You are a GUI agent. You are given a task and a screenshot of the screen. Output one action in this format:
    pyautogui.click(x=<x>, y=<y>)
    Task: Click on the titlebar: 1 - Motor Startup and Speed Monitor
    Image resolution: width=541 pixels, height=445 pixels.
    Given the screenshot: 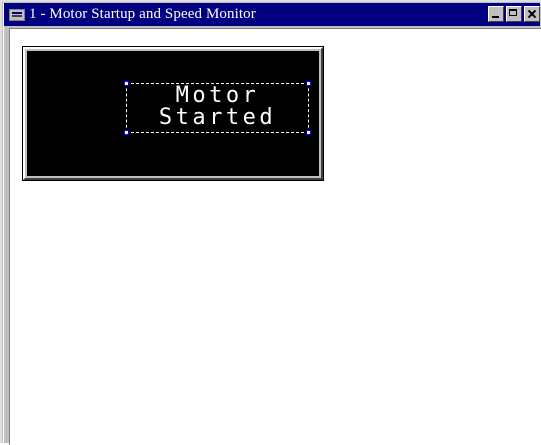 What is the action you would take?
    pyautogui.click(x=272, y=14)
    